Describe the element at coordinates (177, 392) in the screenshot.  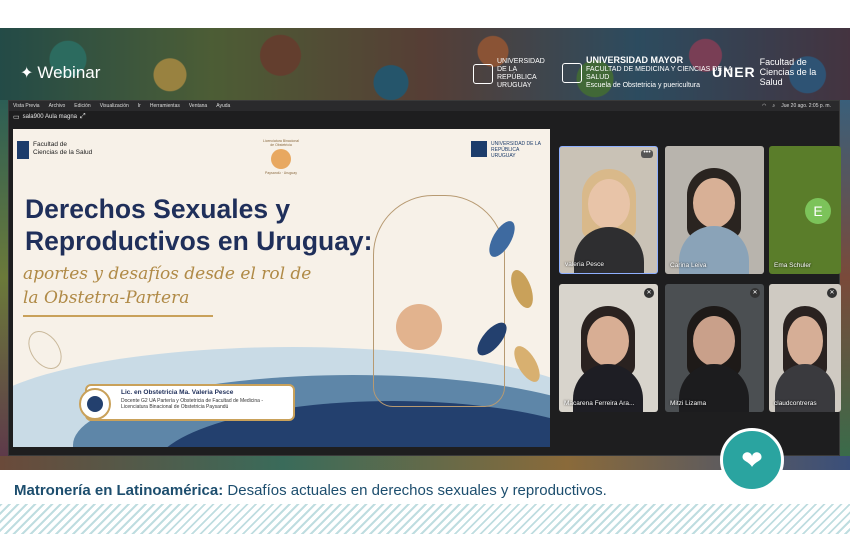
I see `presenter-name: Lic. en Obstetricia Ma. Valeria Pesce` at that location.